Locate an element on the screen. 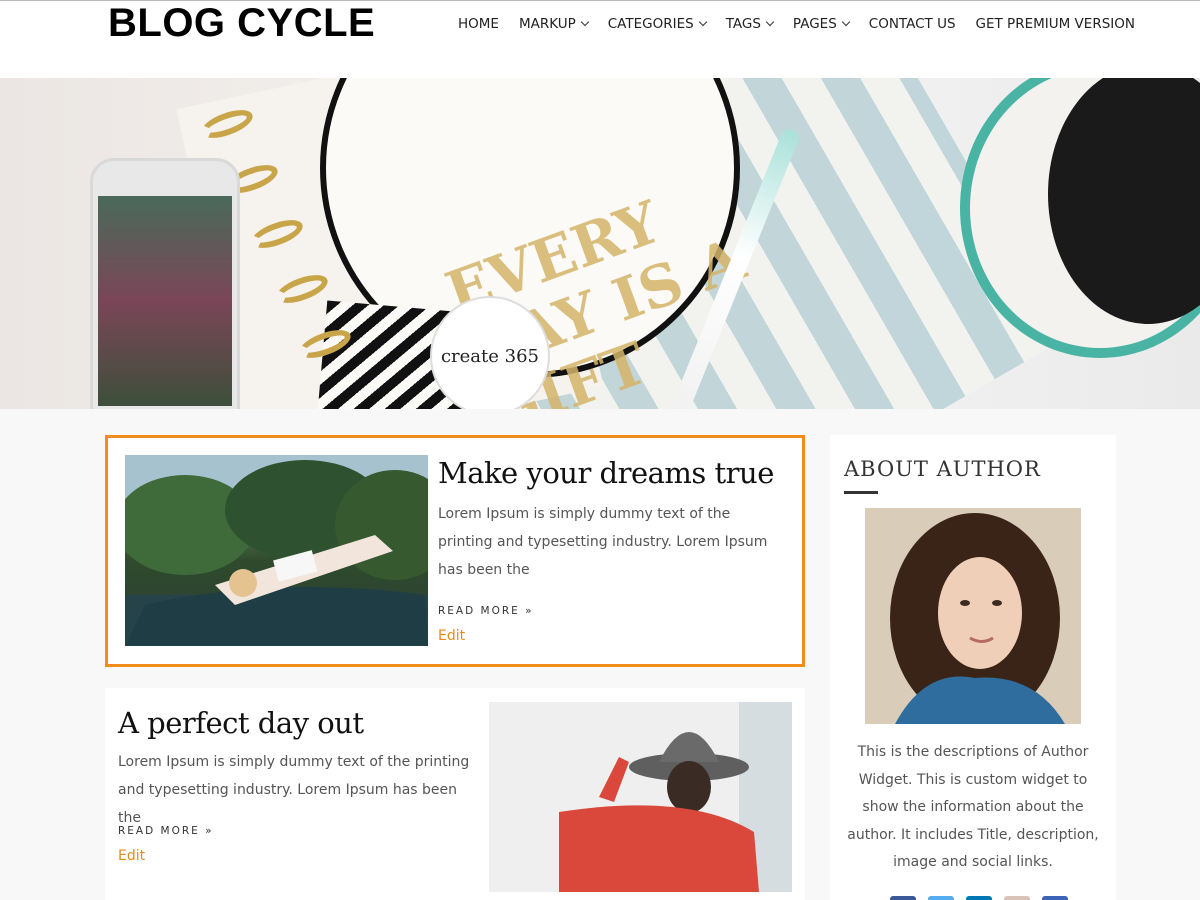 The width and height of the screenshot is (1200, 900). facebook-icon is located at coordinates (903, 898).